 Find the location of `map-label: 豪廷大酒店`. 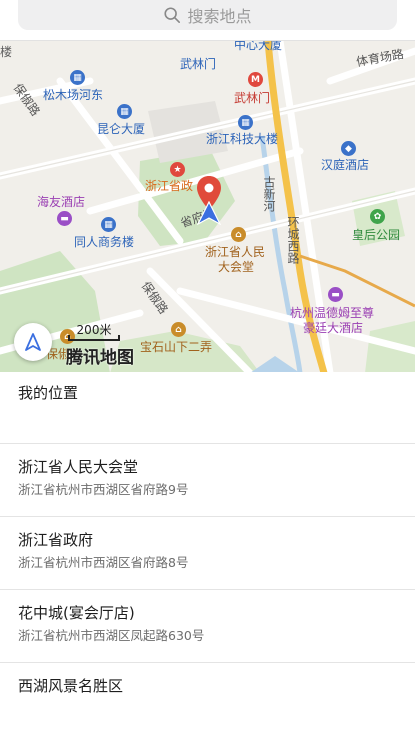

map-label: 豪廷大酒店 is located at coordinates (333, 328).